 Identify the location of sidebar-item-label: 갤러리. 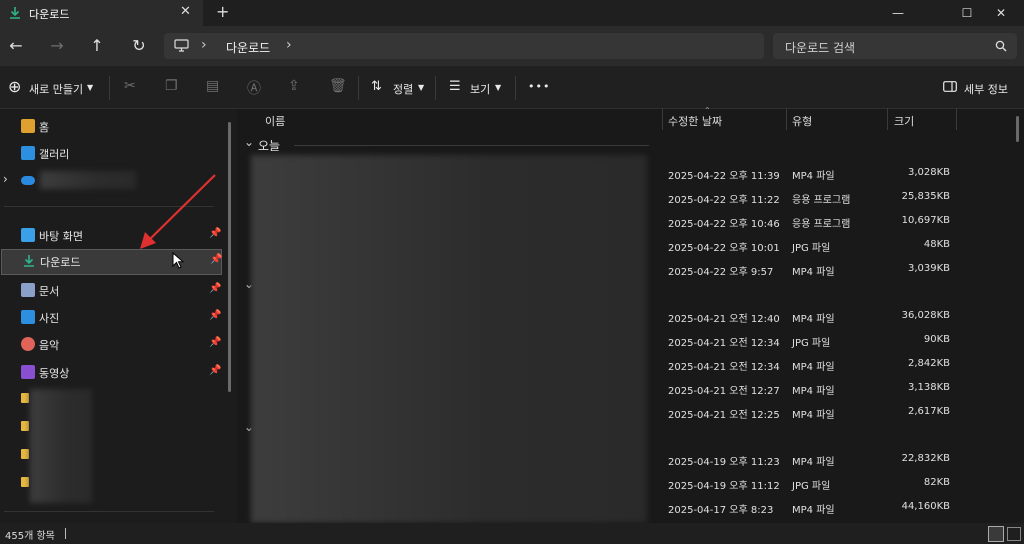
(54, 154).